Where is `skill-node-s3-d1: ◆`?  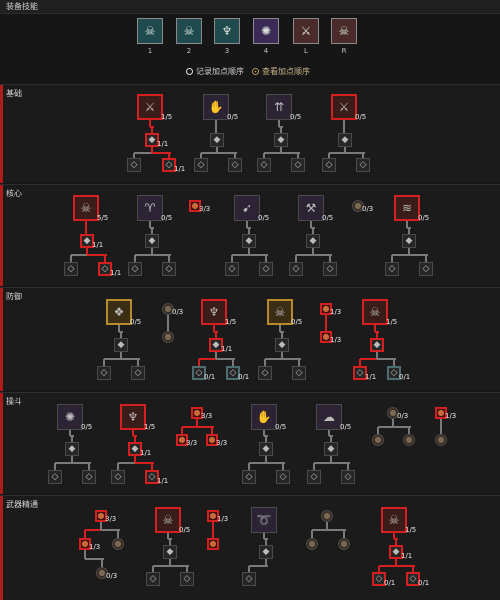
skill-node-s3-d1: ◆ is located at coordinates (377, 345).